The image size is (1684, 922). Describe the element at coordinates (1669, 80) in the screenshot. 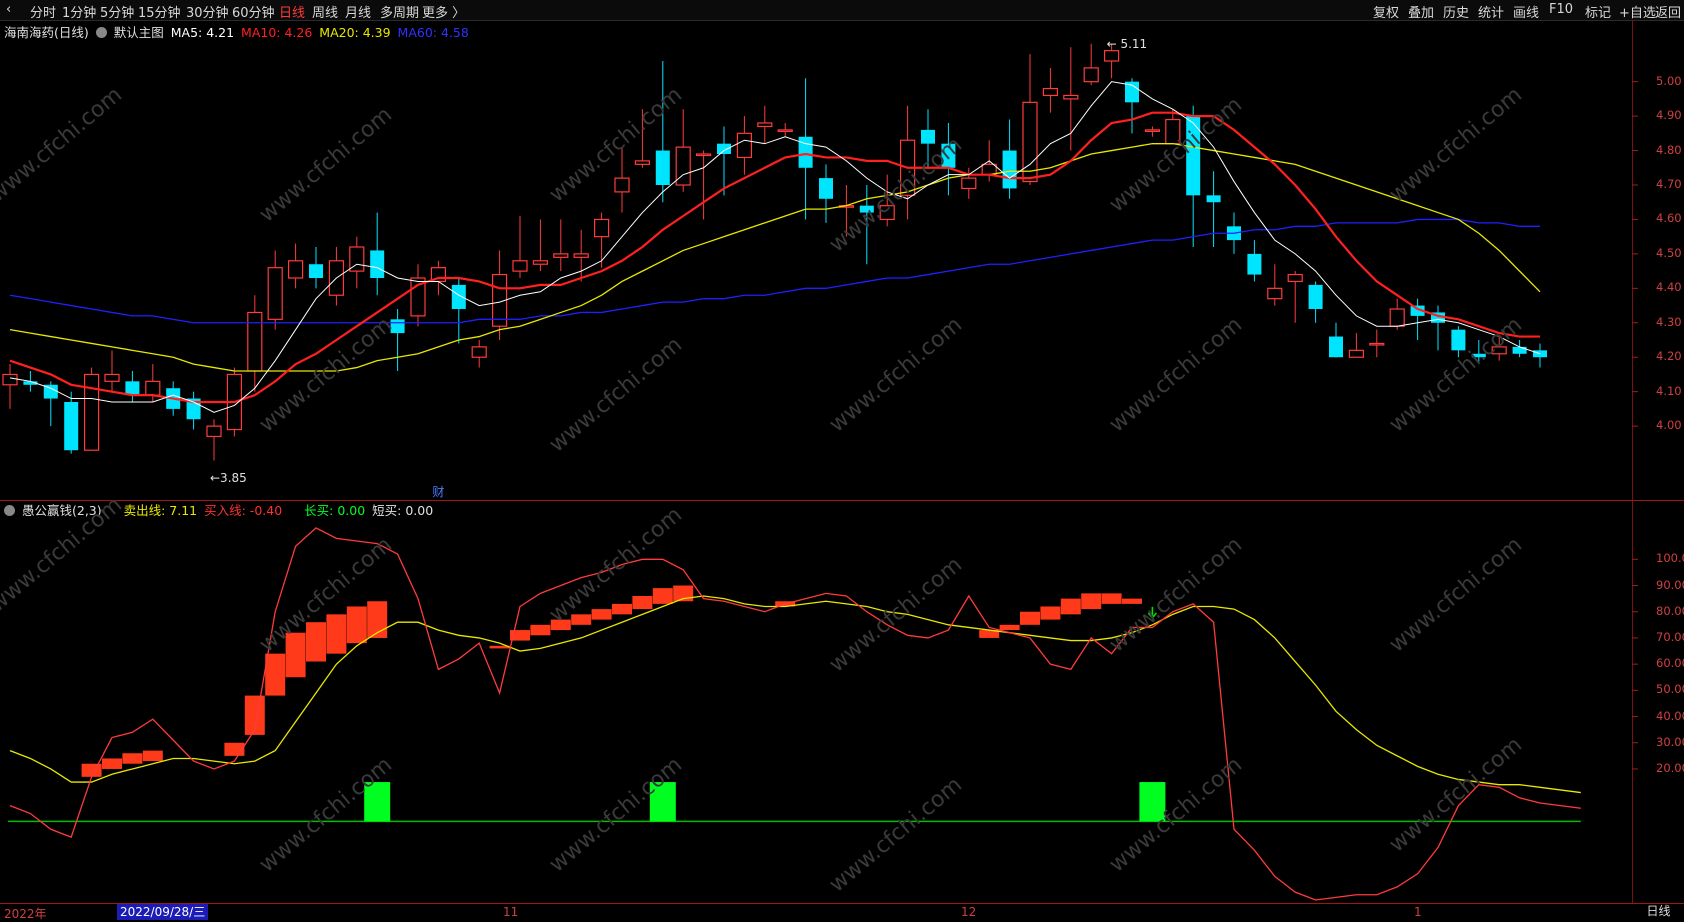

I see `main-ytick-0: 5.00` at that location.